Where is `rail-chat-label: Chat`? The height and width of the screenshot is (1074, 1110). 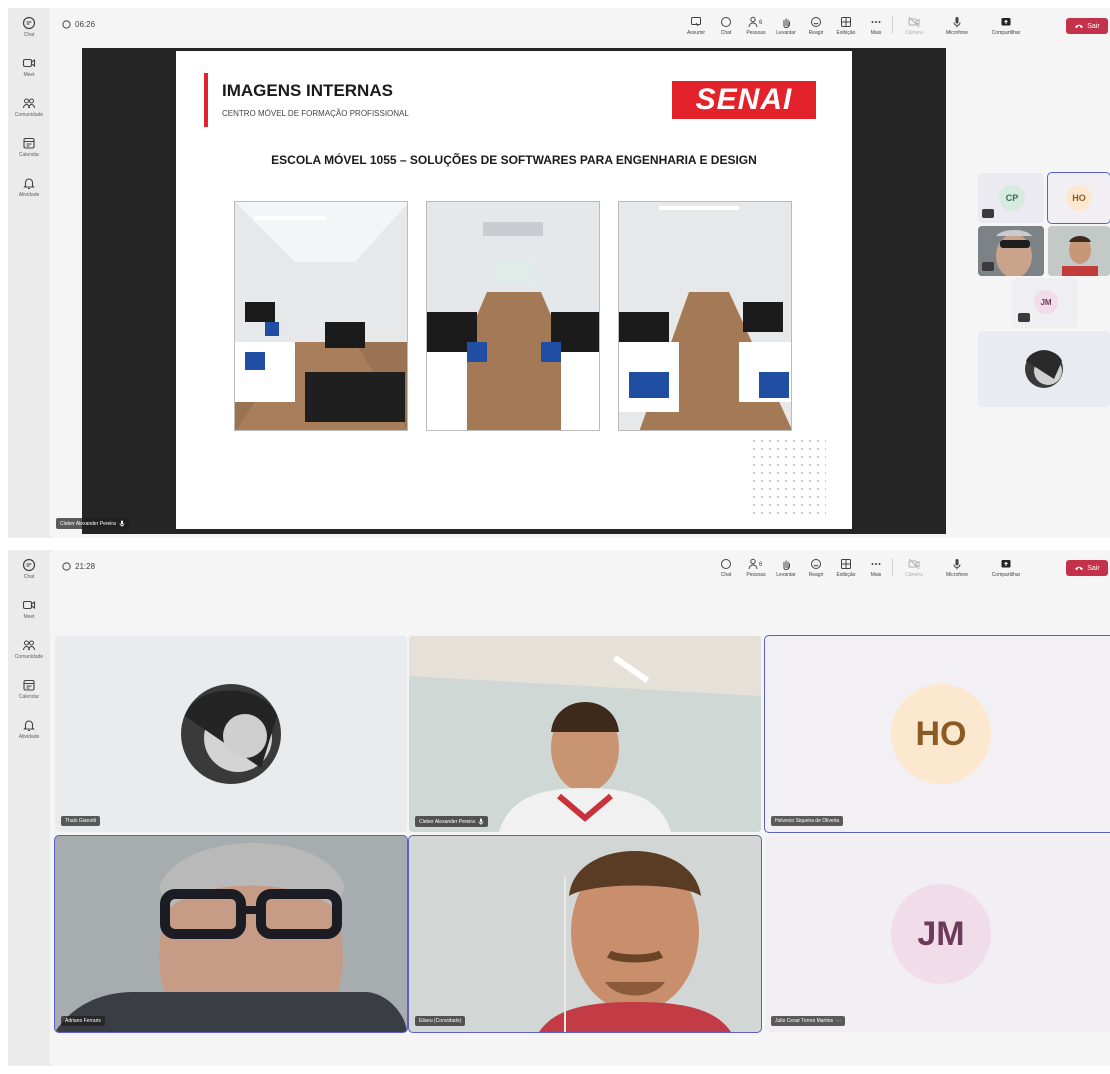 rail-chat-label: Chat is located at coordinates (29, 35).